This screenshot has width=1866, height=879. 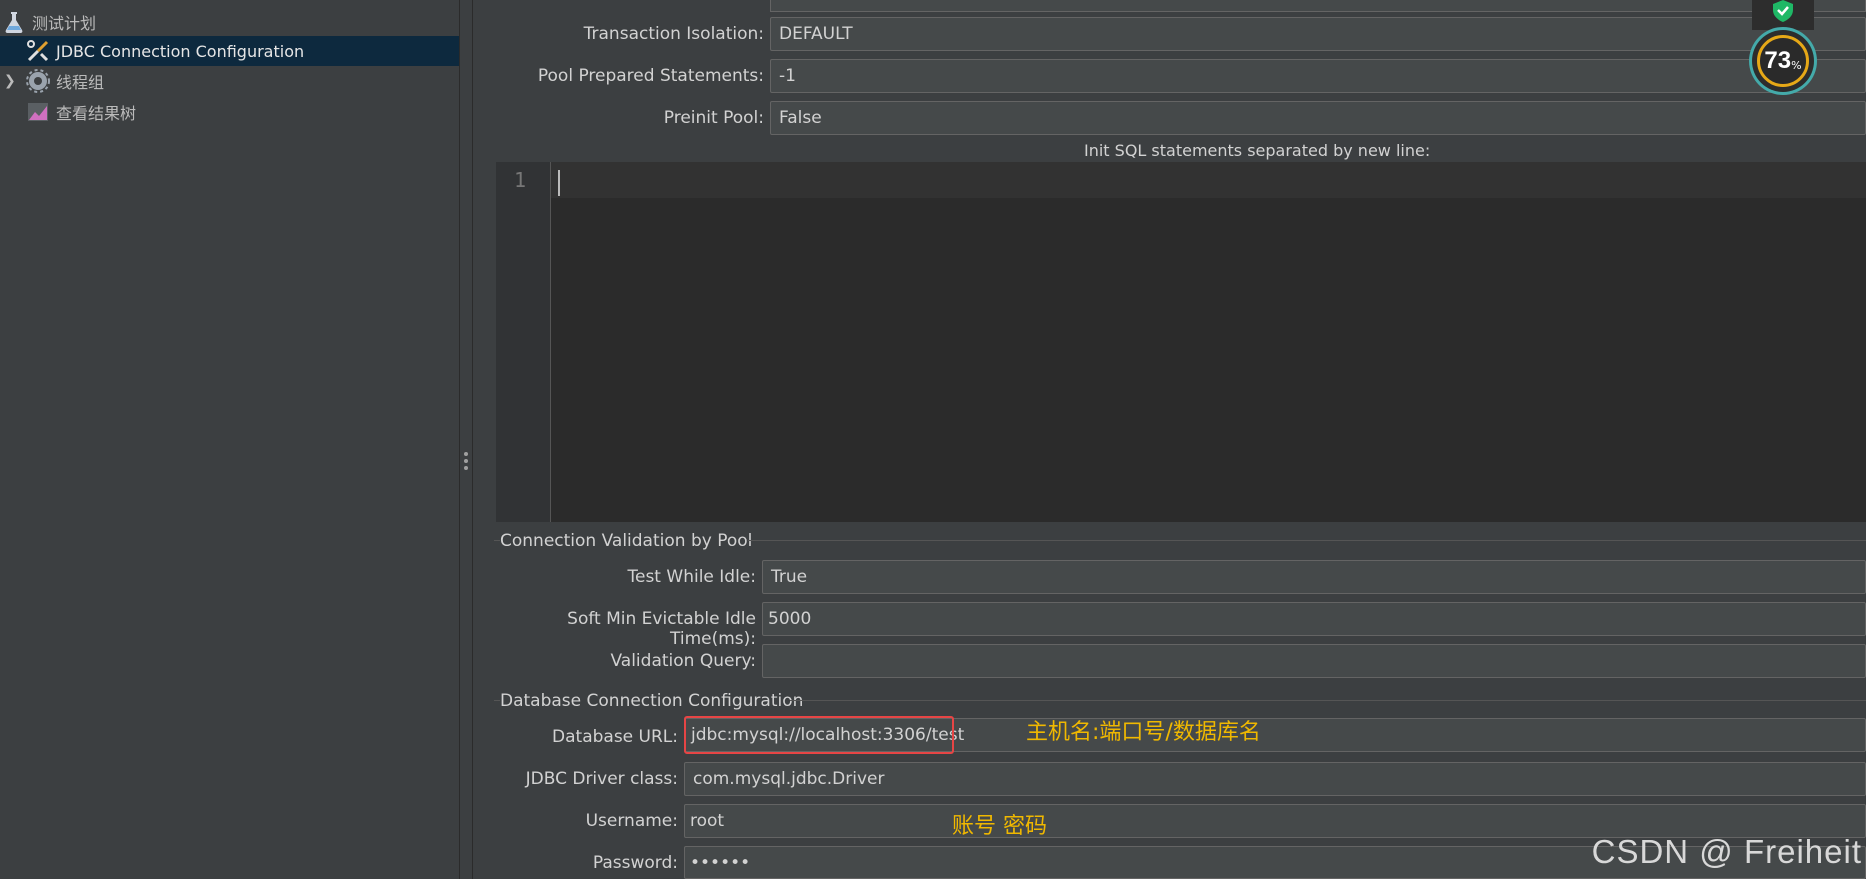 What do you see at coordinates (1318, 76) in the screenshot?
I see `pool-prepared-statements-field: -1` at bounding box center [1318, 76].